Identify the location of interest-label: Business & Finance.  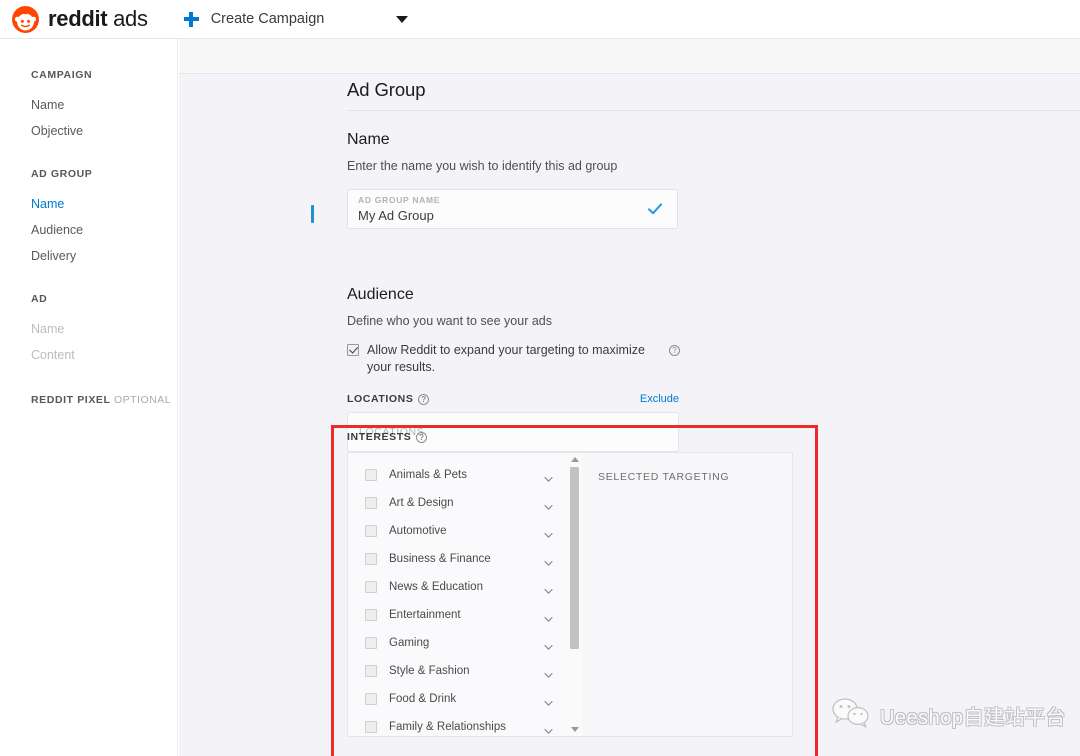
(440, 559).